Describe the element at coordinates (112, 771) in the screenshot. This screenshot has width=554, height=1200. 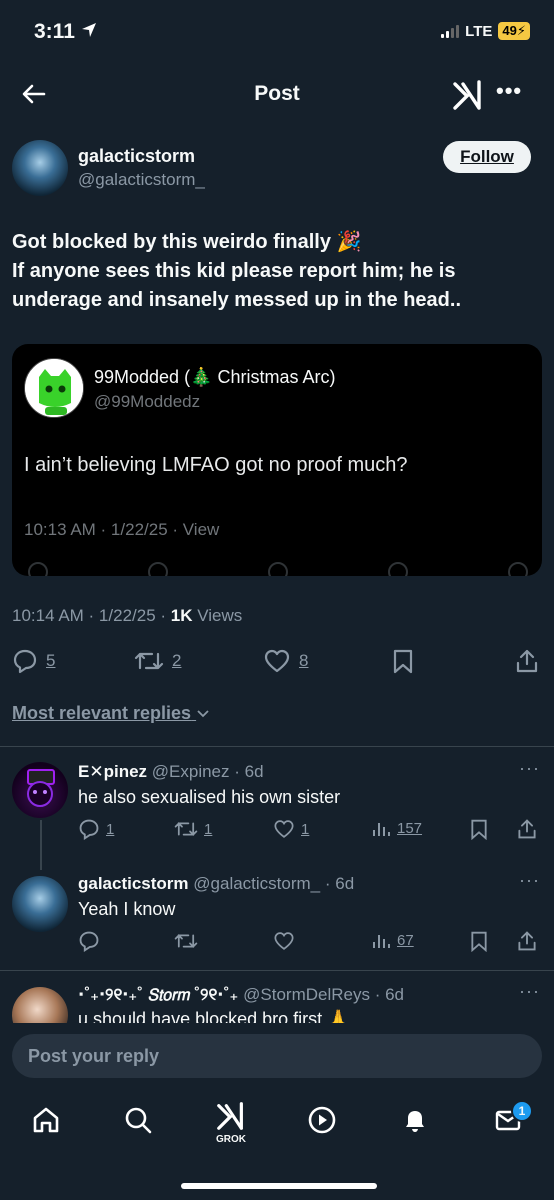
I see `reply-author-name: E✕pinez` at that location.